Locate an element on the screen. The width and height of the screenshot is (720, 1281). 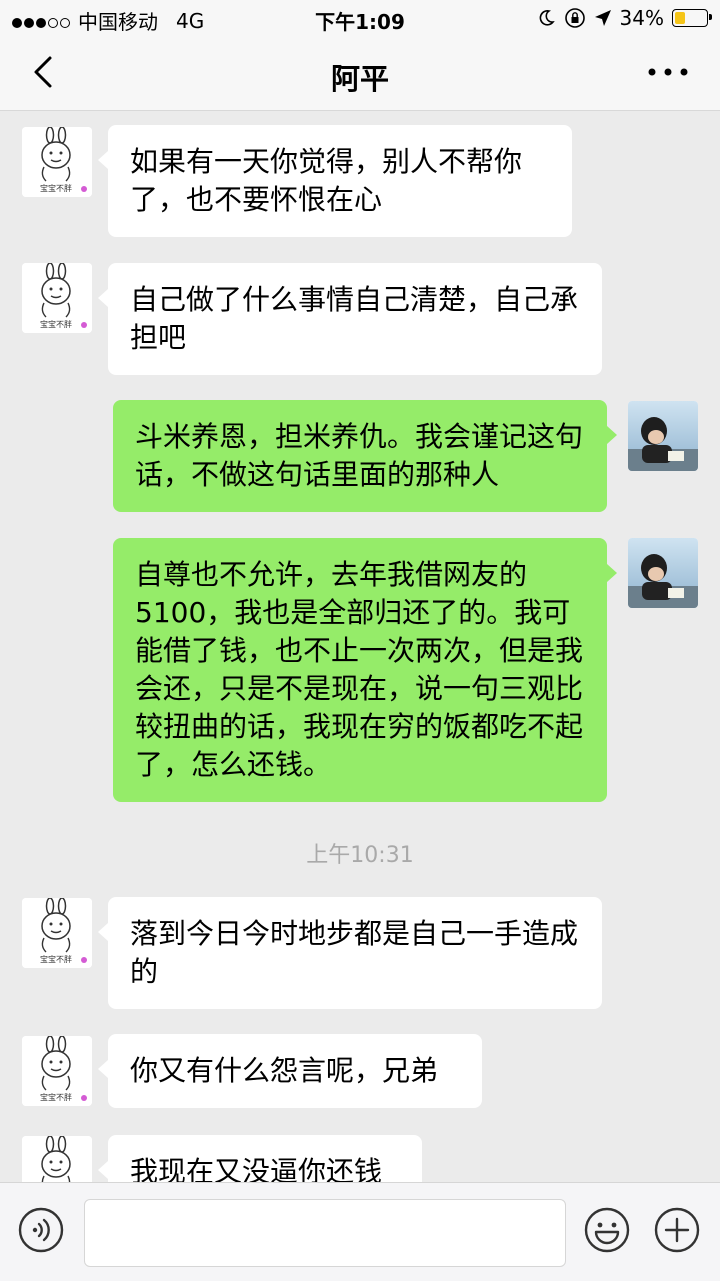
message-bubble-incoming: 我现在又没逼你还钱 is located at coordinates (260, 1158).